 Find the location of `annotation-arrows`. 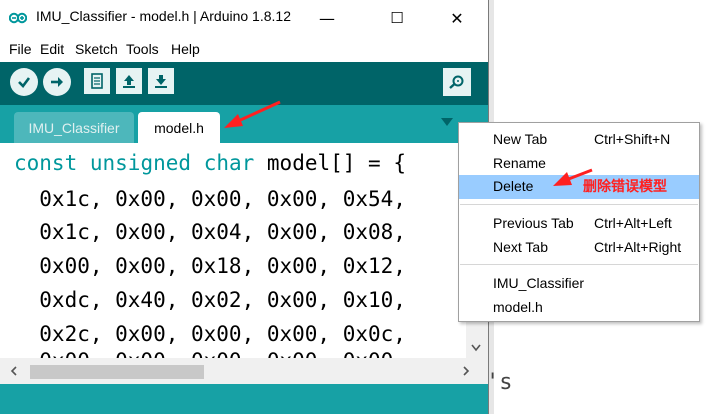

annotation-arrows is located at coordinates (408, 143).